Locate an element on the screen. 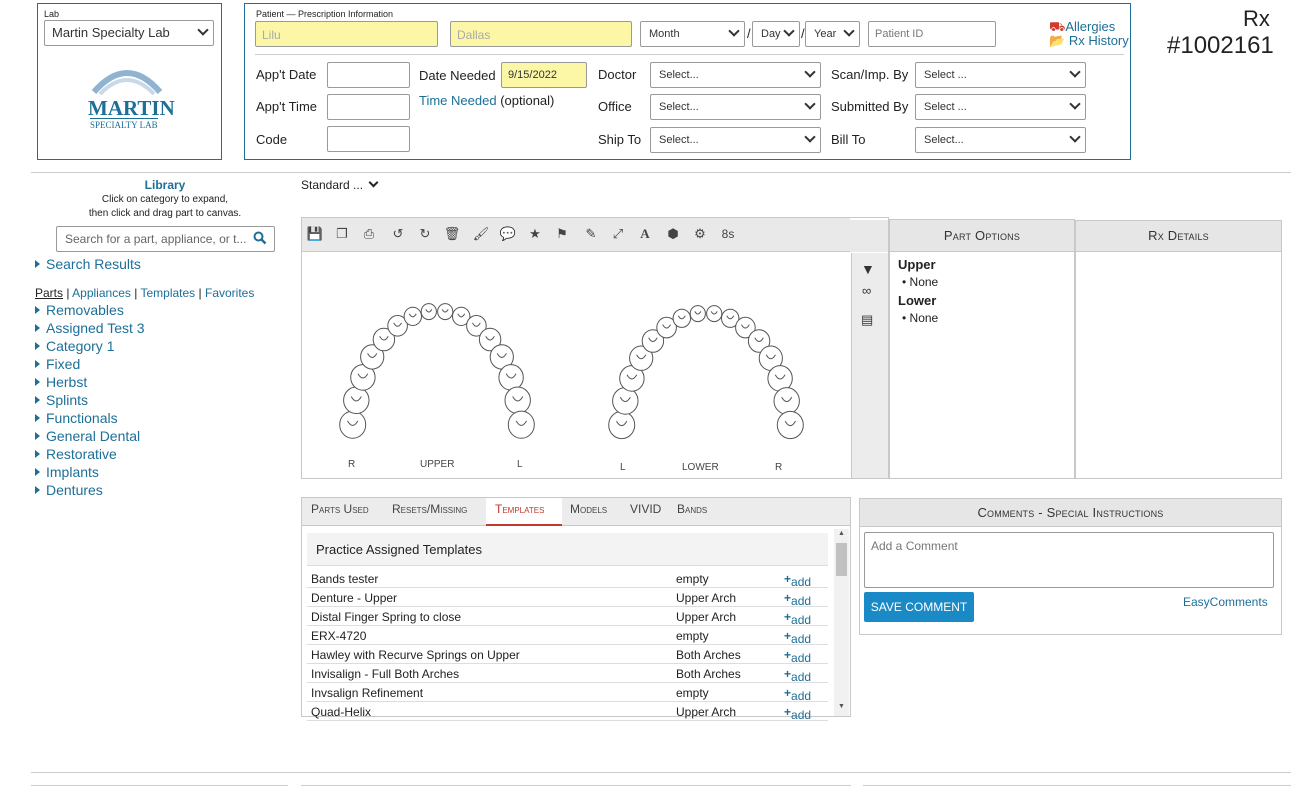 The height and width of the screenshot is (787, 1315). appt-date-input is located at coordinates (368, 75).